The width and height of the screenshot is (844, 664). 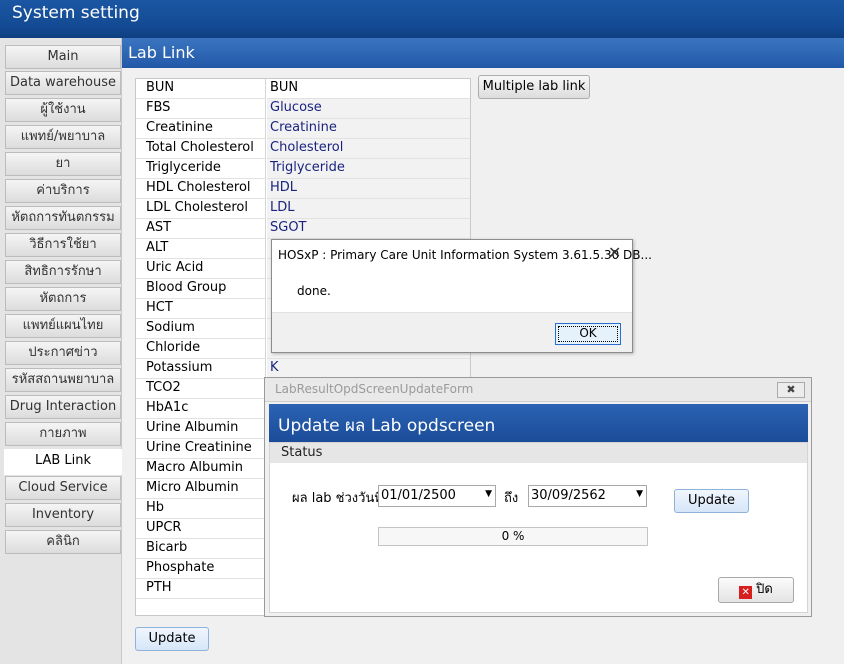 I want to click on lab-name-cell: Total Cholesterol, so click(x=201, y=149).